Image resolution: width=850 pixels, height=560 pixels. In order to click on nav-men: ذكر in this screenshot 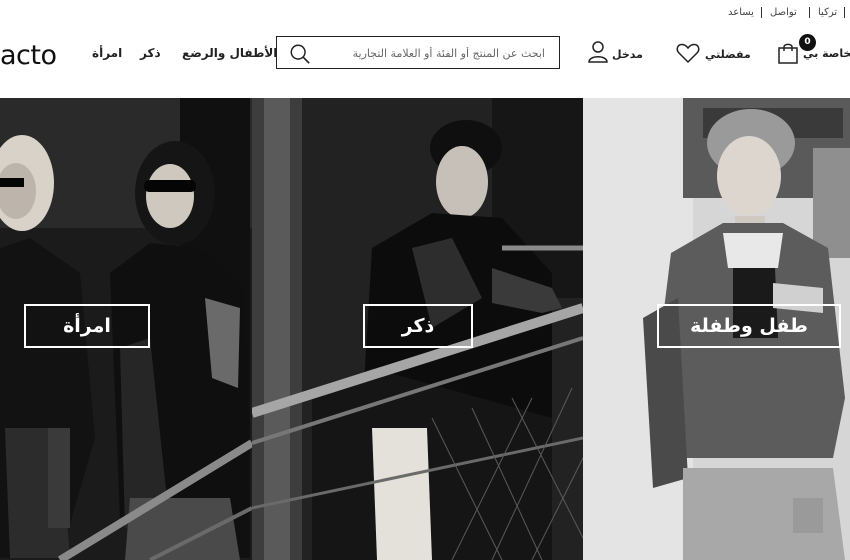, I will do `click(150, 53)`.